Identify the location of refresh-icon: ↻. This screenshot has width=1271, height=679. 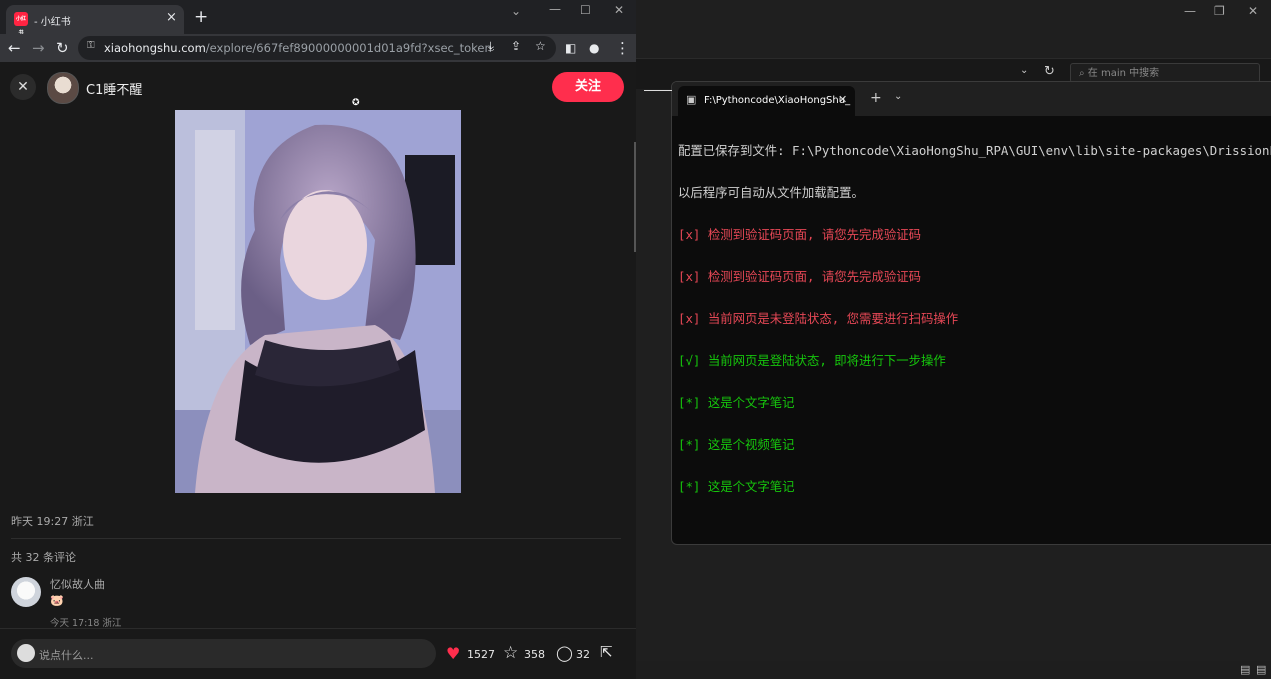
(1049, 71).